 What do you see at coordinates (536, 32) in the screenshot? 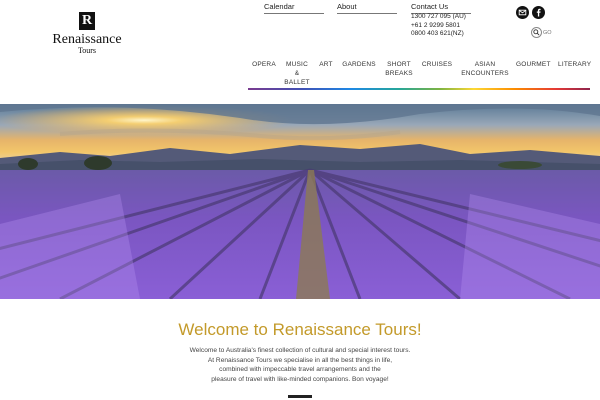
I see `search-icon` at bounding box center [536, 32].